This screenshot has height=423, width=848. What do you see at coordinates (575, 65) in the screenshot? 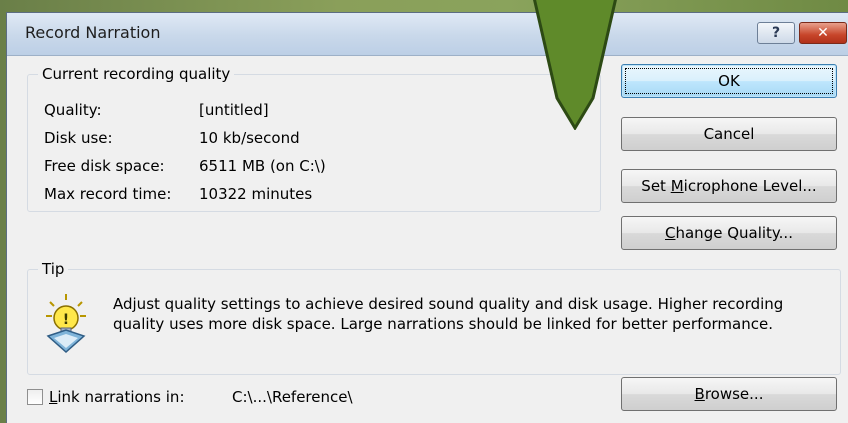
I see `down-arrow-annotation` at bounding box center [575, 65].